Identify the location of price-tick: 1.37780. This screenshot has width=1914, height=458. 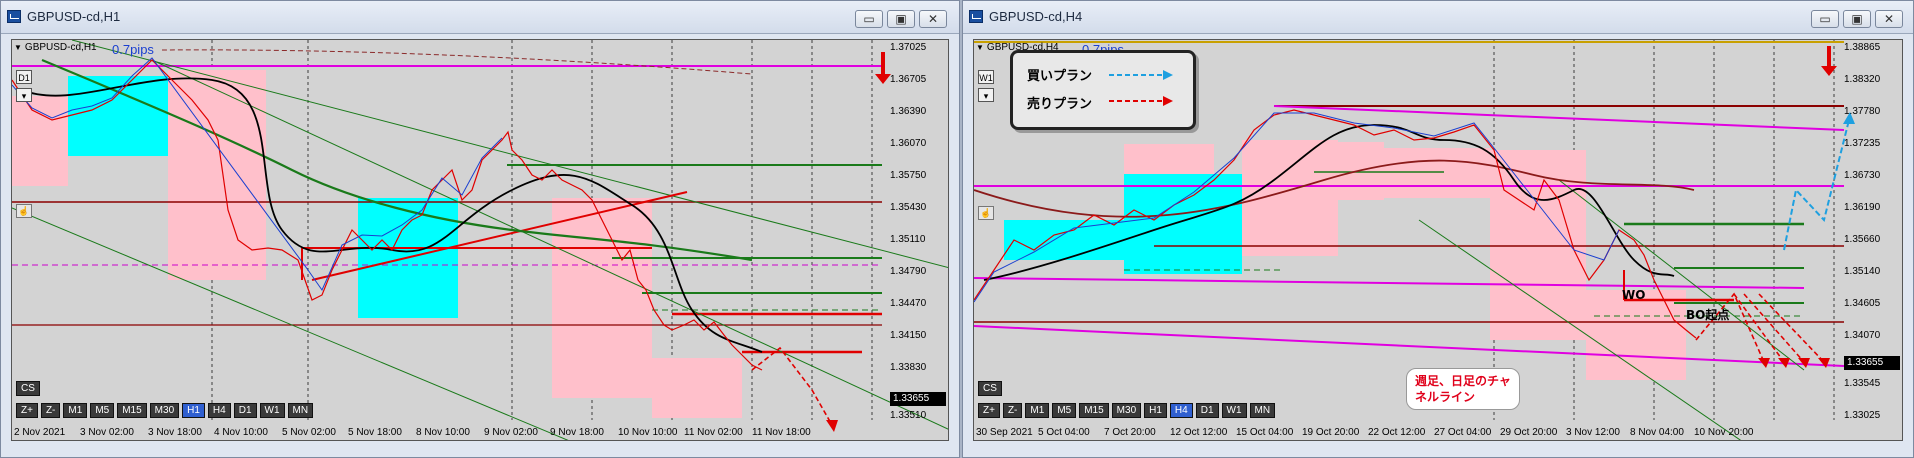
(1862, 111).